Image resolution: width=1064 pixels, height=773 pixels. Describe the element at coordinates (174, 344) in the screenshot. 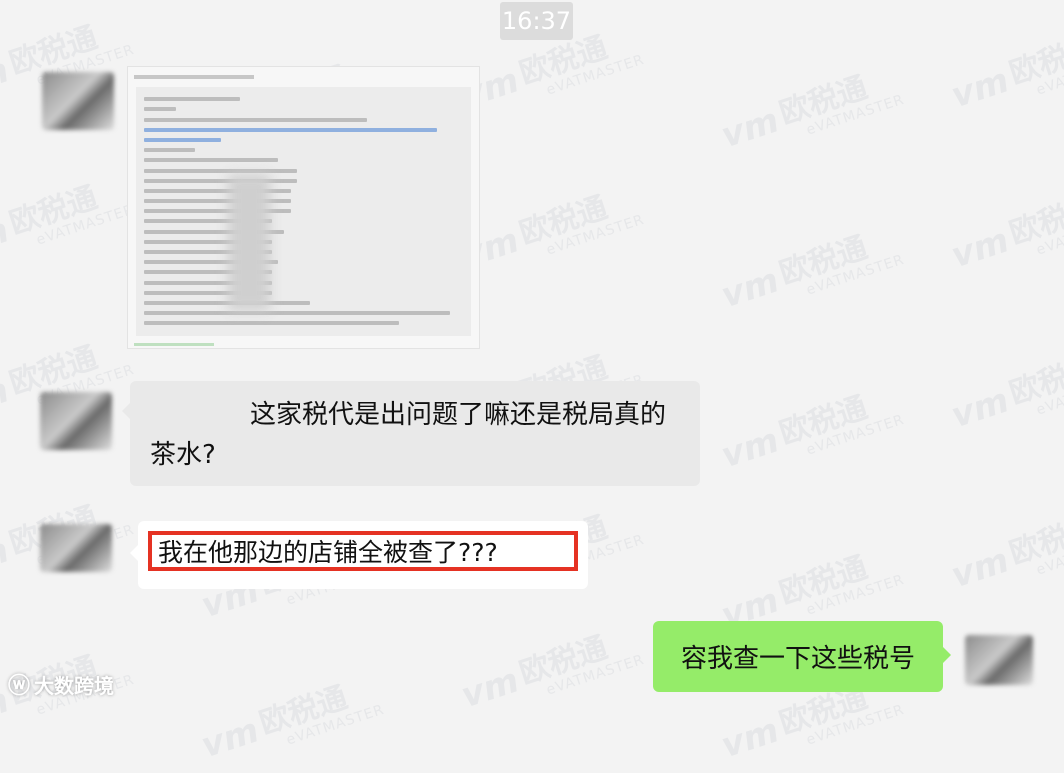

I see `image-footer` at that location.